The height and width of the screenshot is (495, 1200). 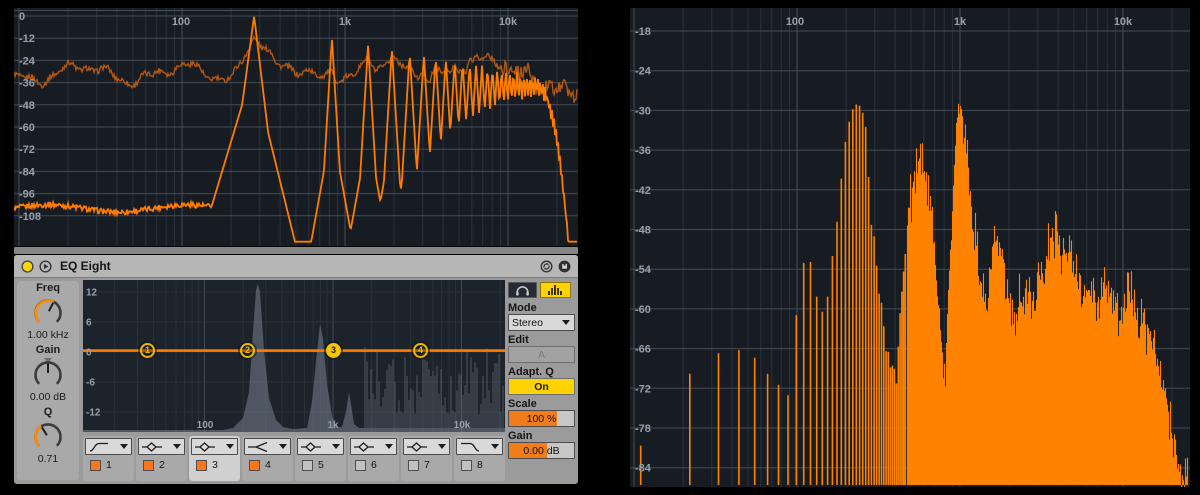 What do you see at coordinates (48, 459) in the screenshot?
I see `q-knob-value: 0.71` at bounding box center [48, 459].